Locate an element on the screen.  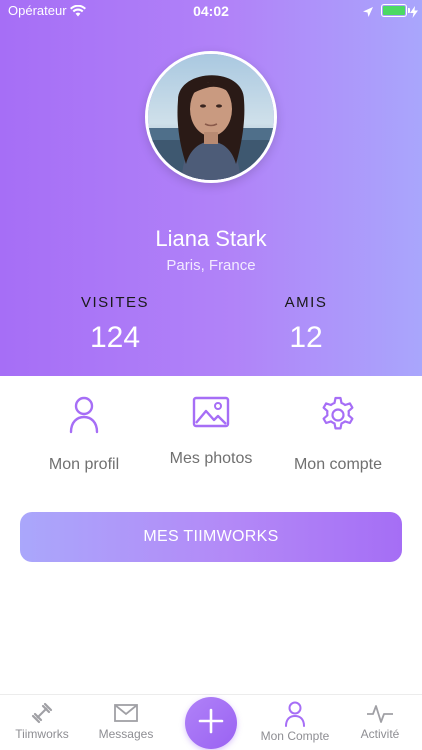
profile-location: Paris, France is located at coordinates (211, 265).